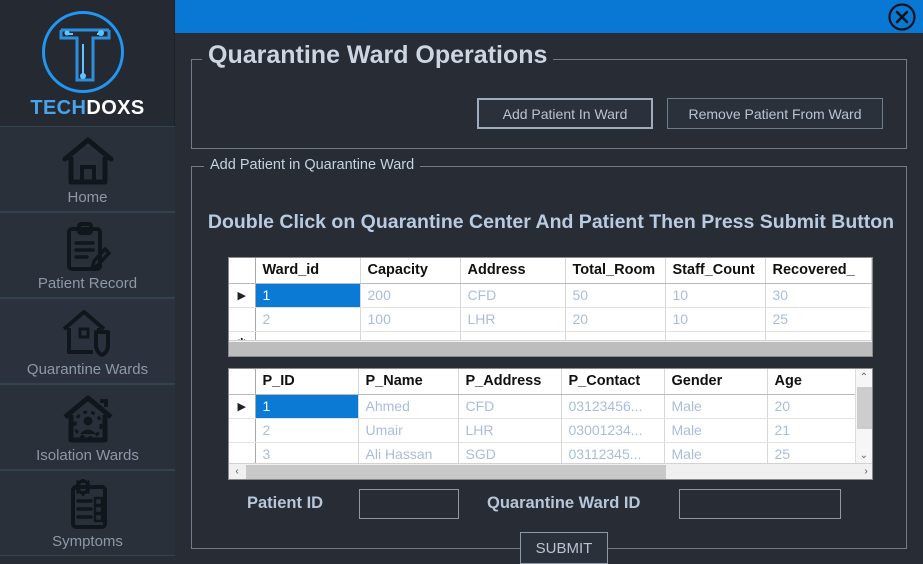 The width and height of the screenshot is (923, 564). Describe the element at coordinates (513, 271) in the screenshot. I see `column-header-address: Address` at that location.